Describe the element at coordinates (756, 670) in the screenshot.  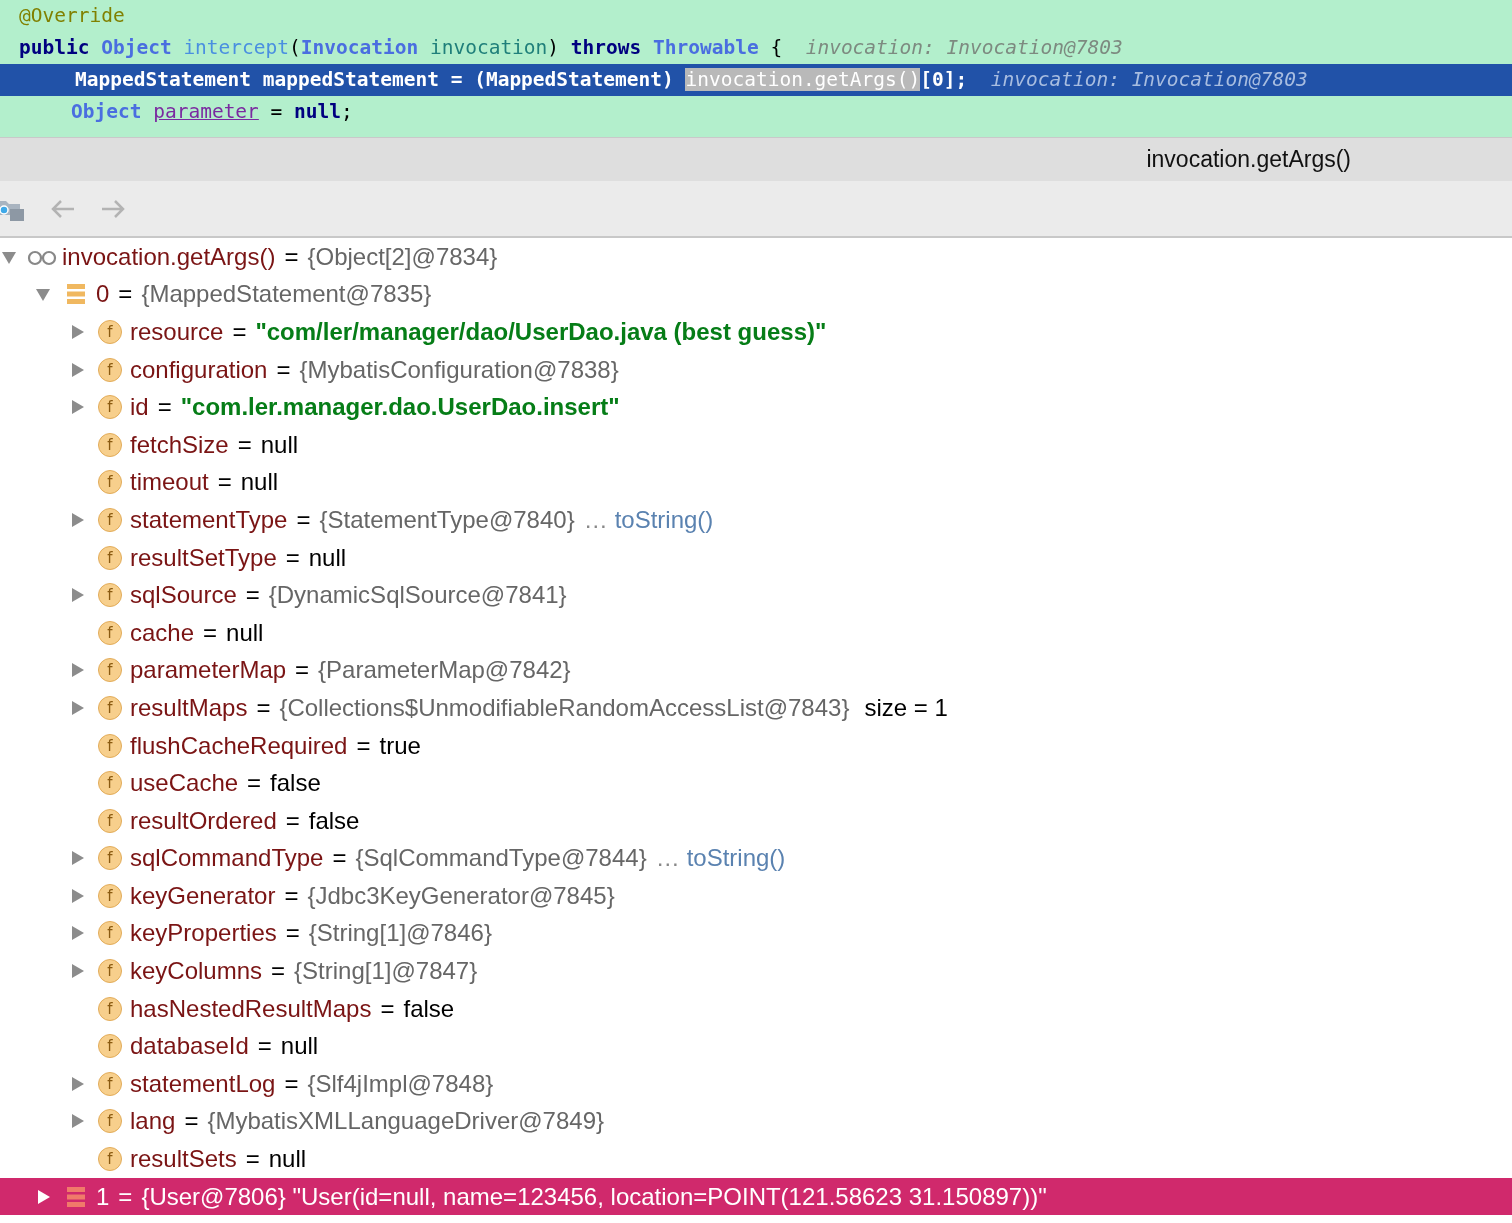
I see `tree-row: f parameterMap = {ParameterMap@7842}` at that location.